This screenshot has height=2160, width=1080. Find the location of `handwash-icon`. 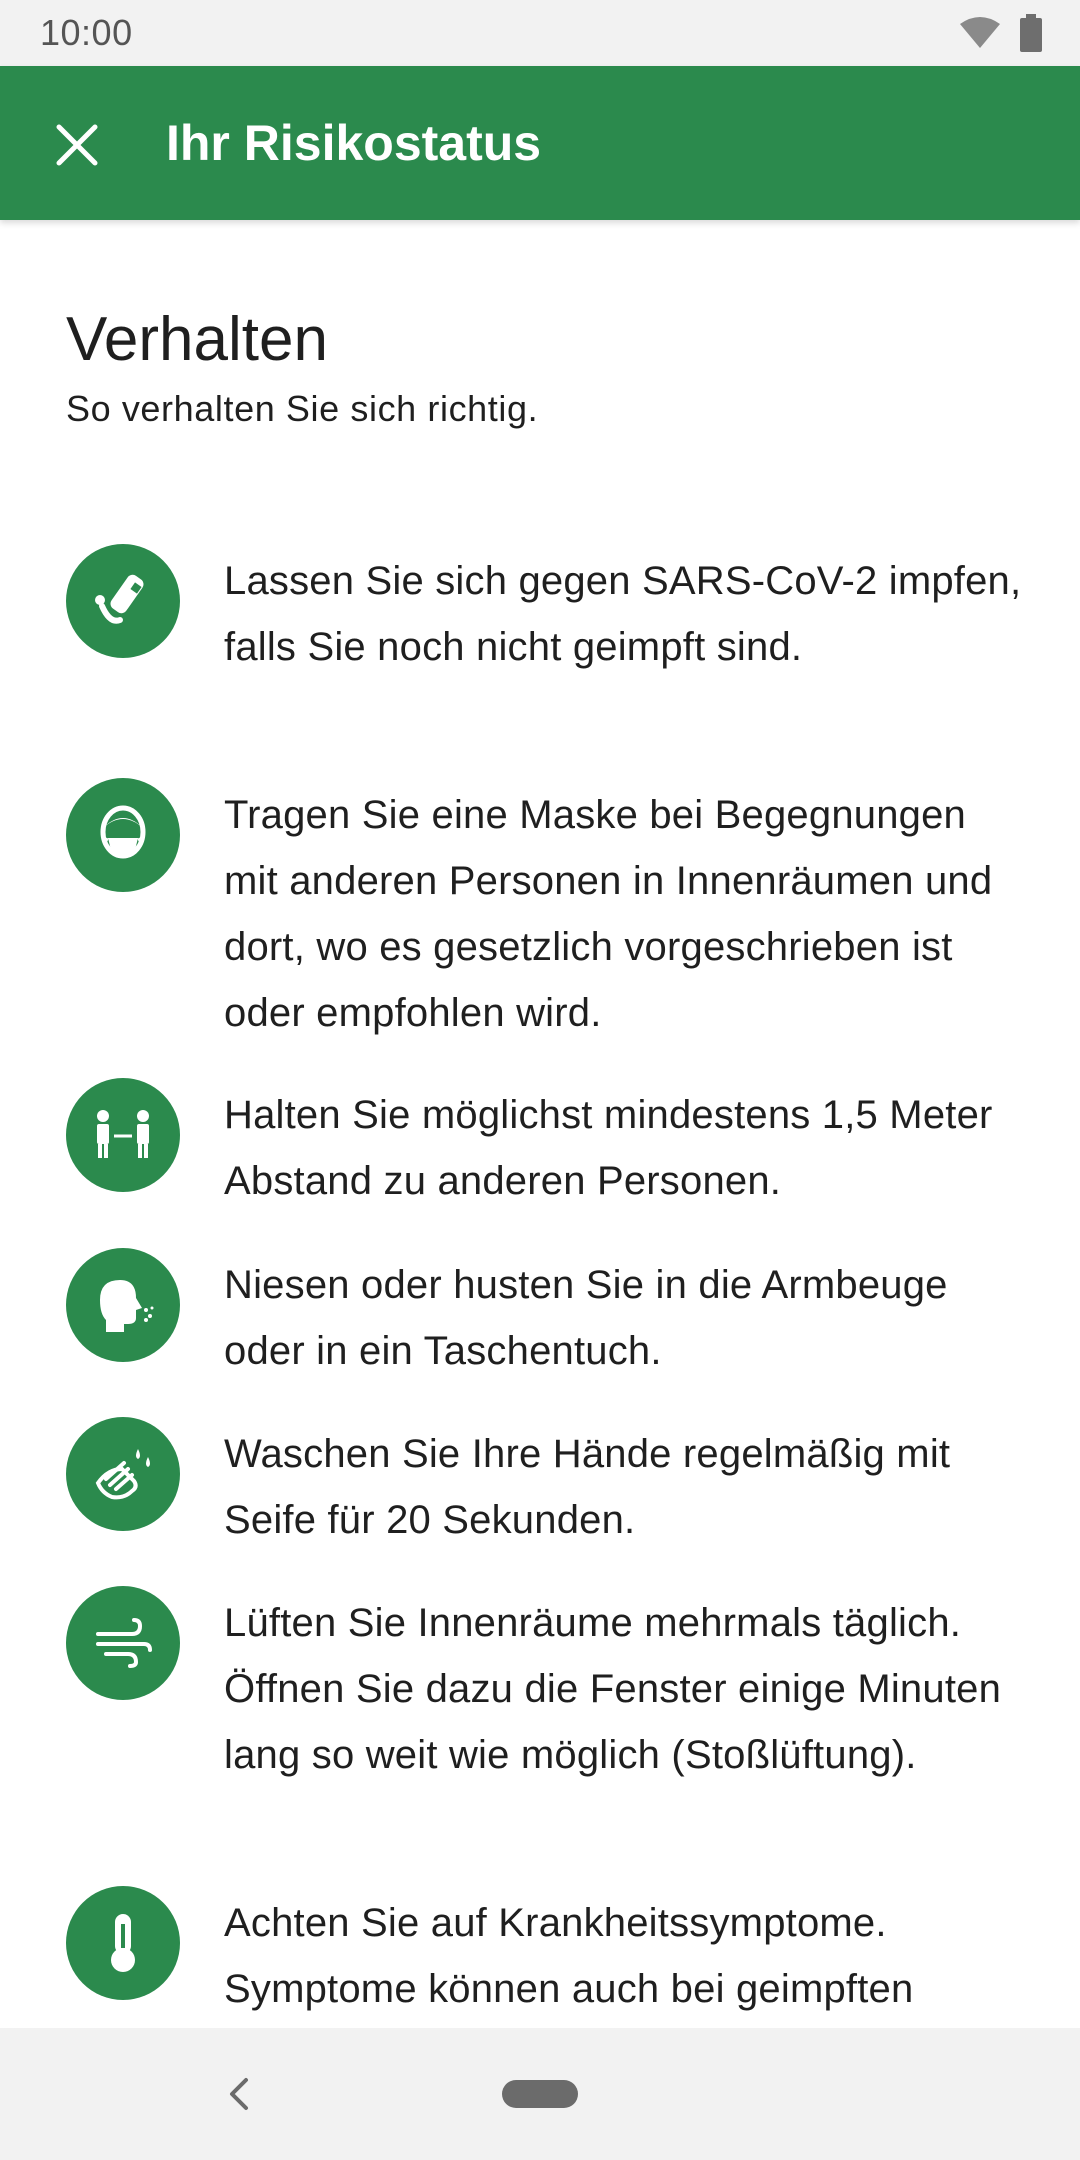

handwash-icon is located at coordinates (123, 1474).